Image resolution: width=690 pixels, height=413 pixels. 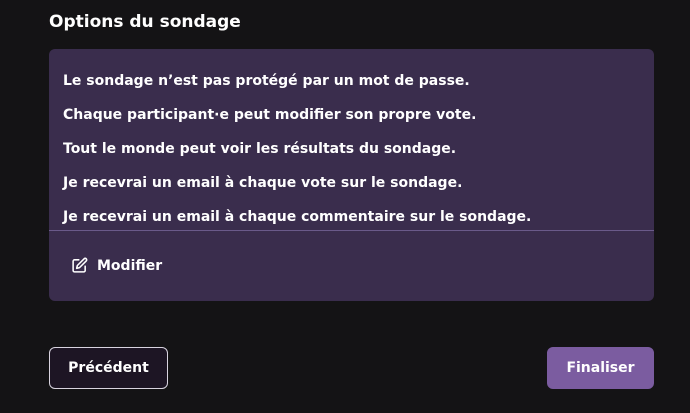 I want to click on pencil-square-icon, so click(x=79, y=265).